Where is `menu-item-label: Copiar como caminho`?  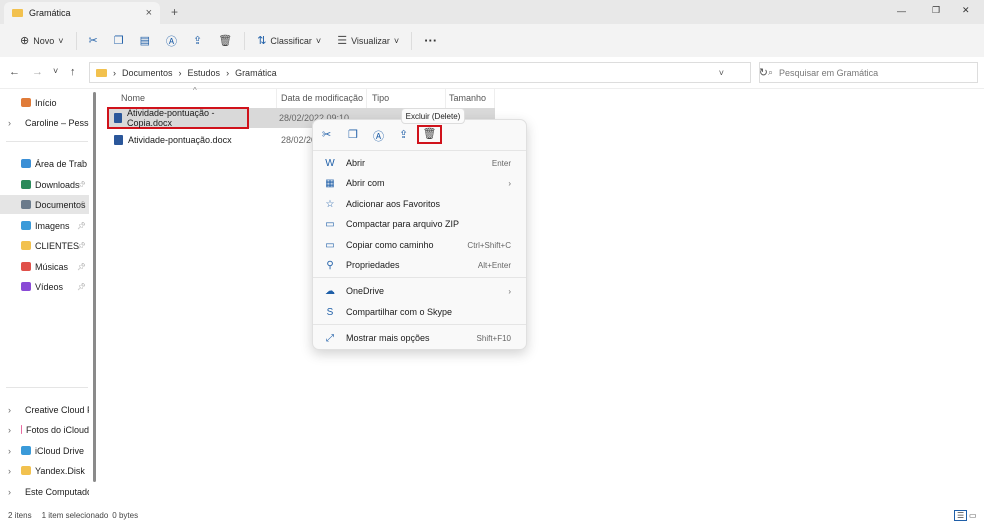
menu-item-label: Copiar como caminho is located at coordinates (390, 245).